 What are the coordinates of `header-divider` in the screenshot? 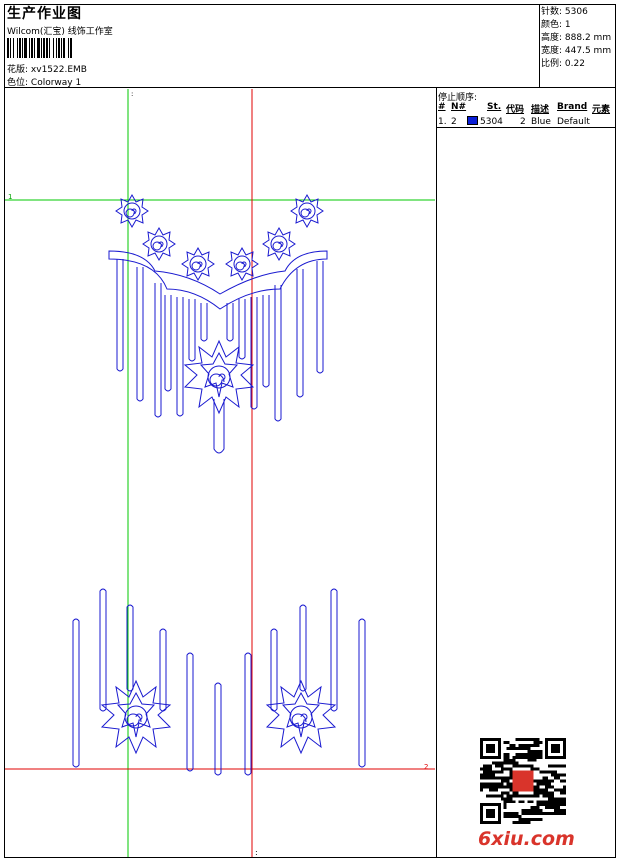 It's located at (310, 87).